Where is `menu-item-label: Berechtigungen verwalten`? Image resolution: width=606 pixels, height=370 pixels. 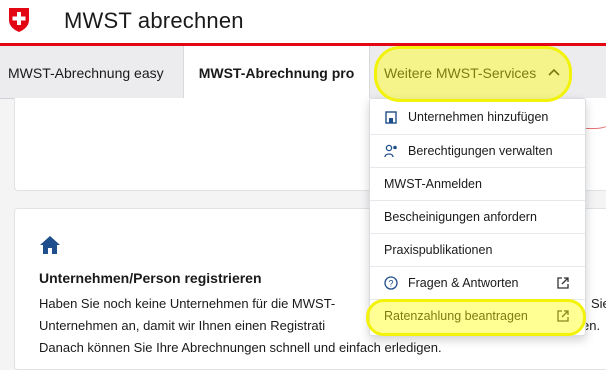
menu-item-label: Berechtigungen verwalten is located at coordinates (480, 151).